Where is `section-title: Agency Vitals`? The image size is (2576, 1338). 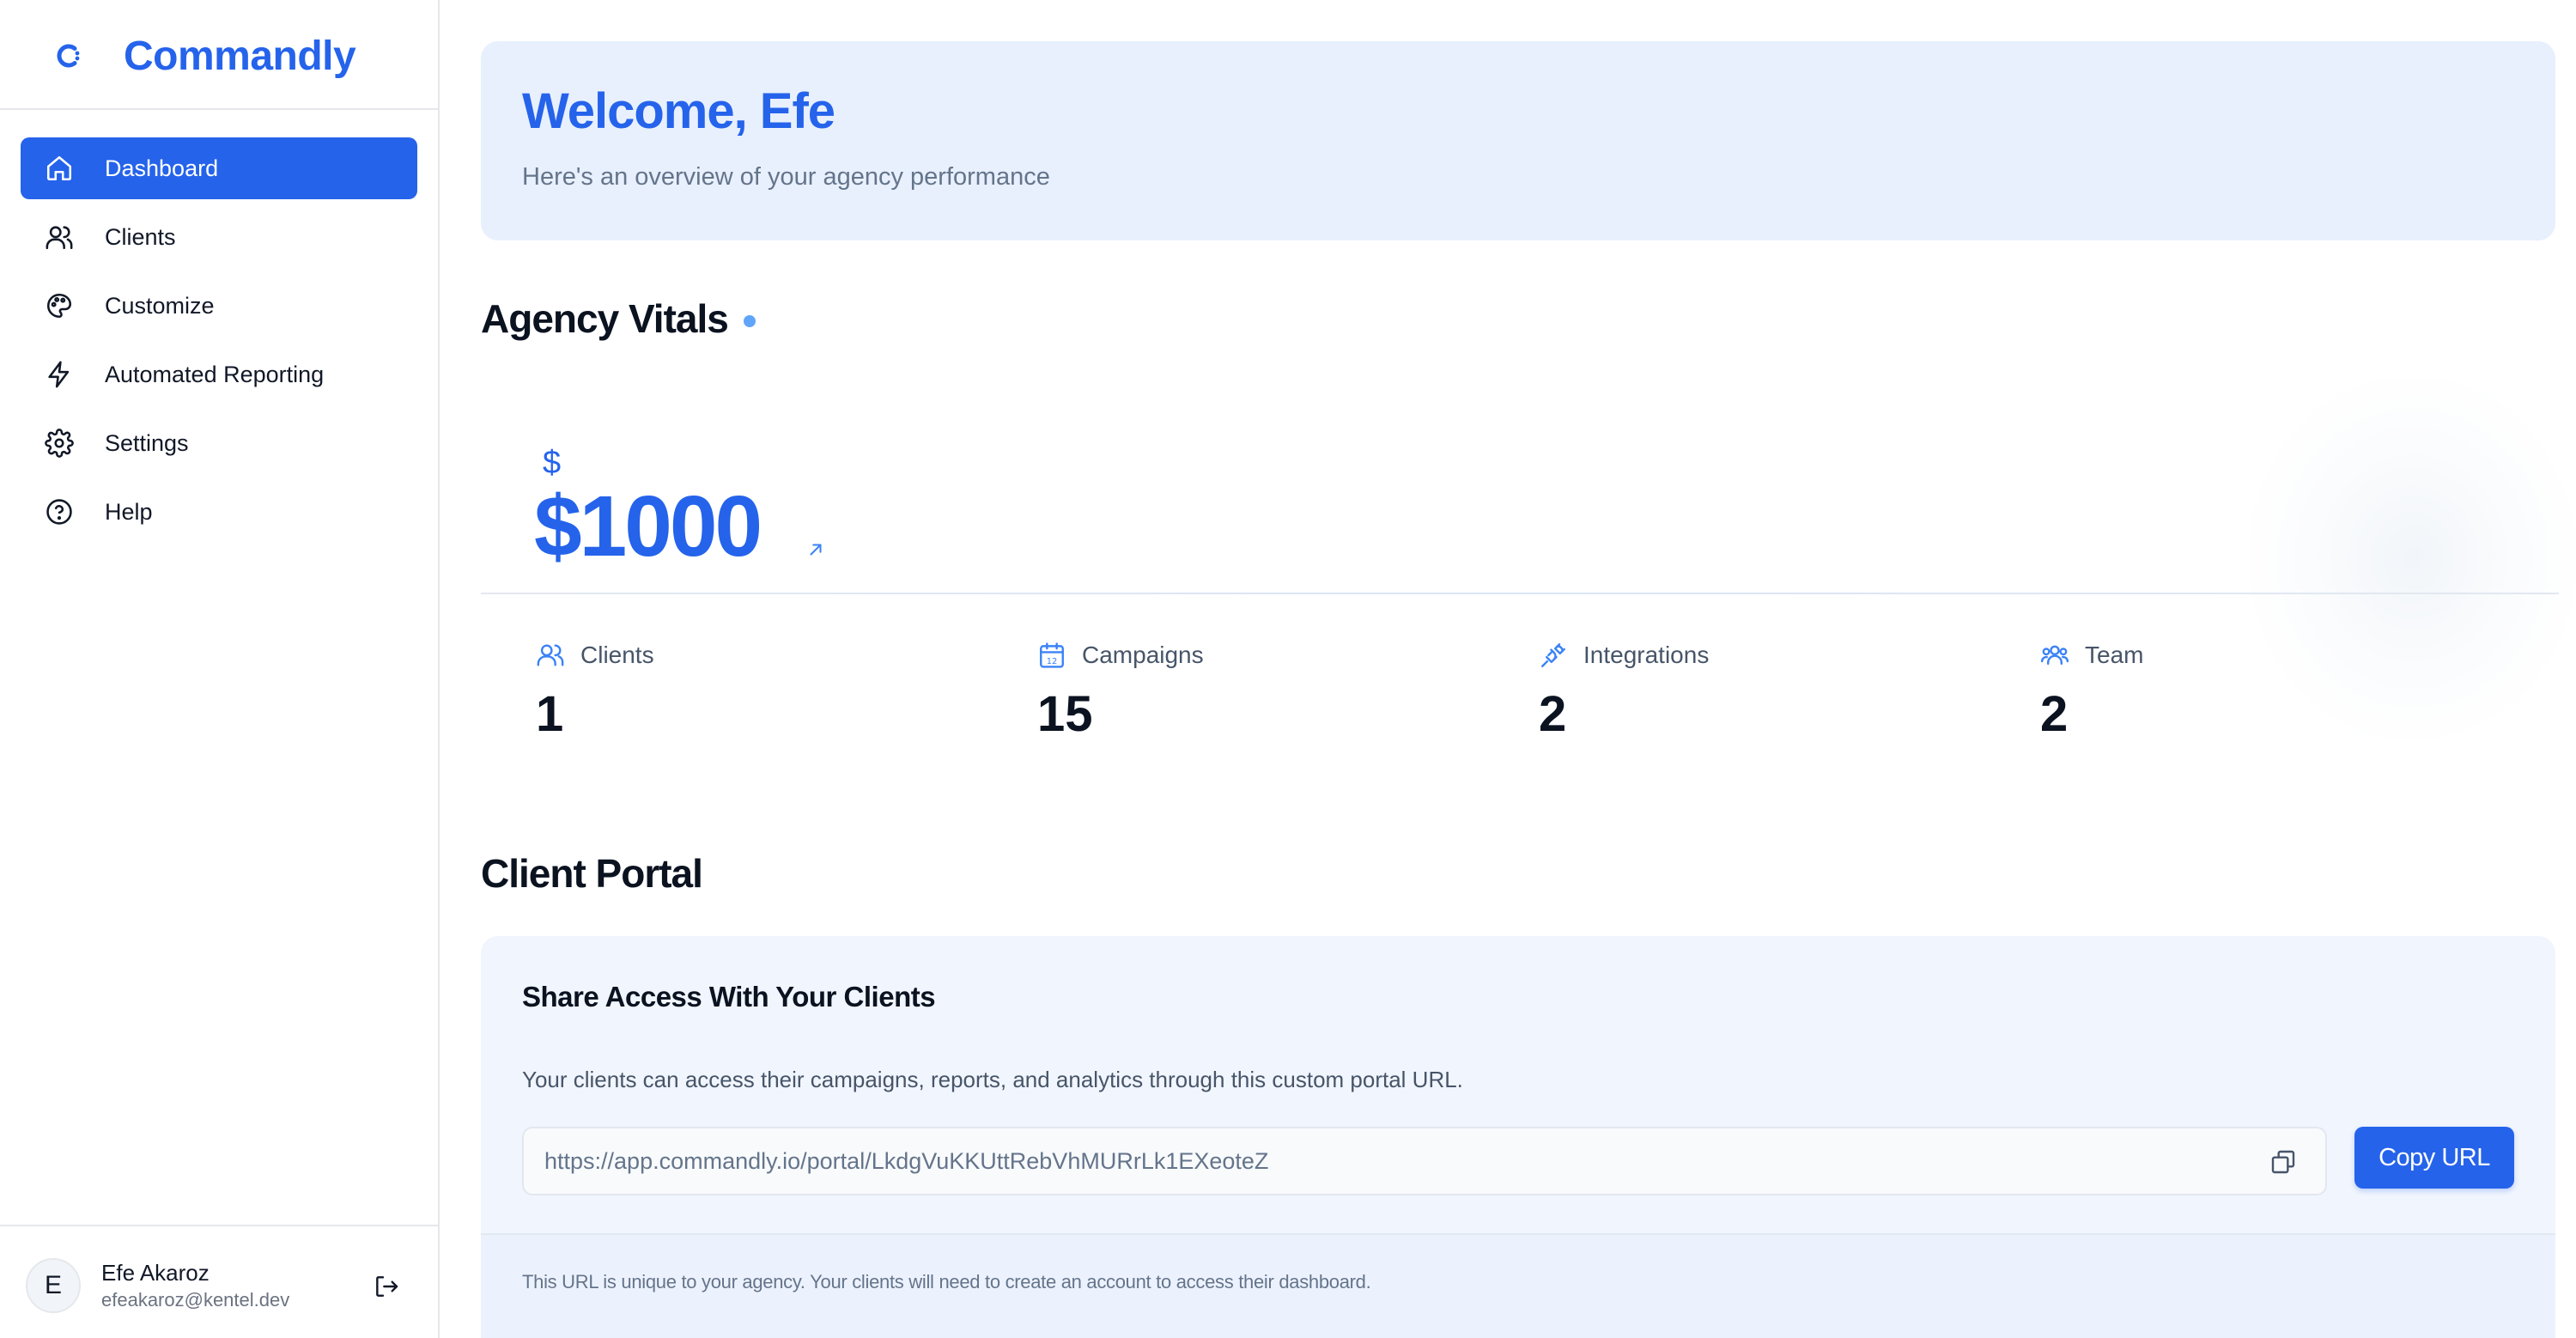
section-title: Agency Vitals is located at coordinates (605, 318).